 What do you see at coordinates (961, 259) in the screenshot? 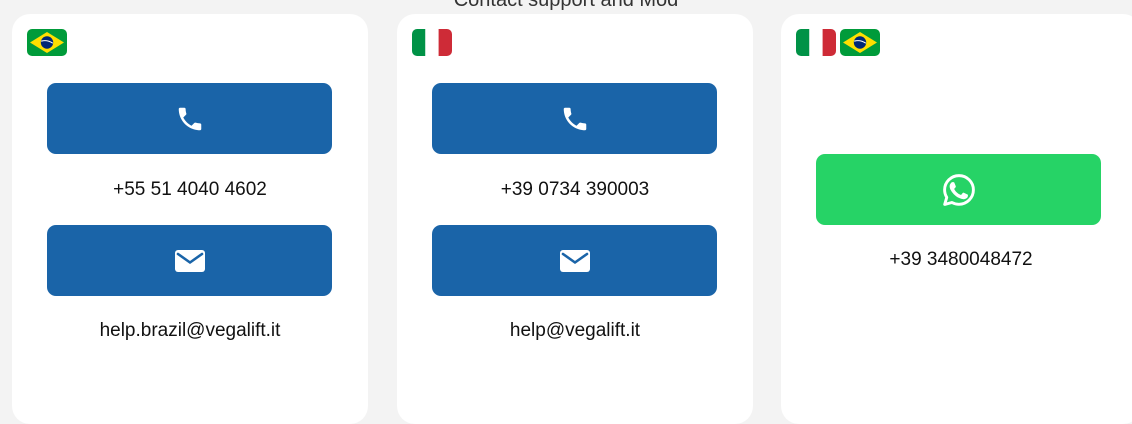
I see `whatsapp-number: +39 3480048472` at bounding box center [961, 259].